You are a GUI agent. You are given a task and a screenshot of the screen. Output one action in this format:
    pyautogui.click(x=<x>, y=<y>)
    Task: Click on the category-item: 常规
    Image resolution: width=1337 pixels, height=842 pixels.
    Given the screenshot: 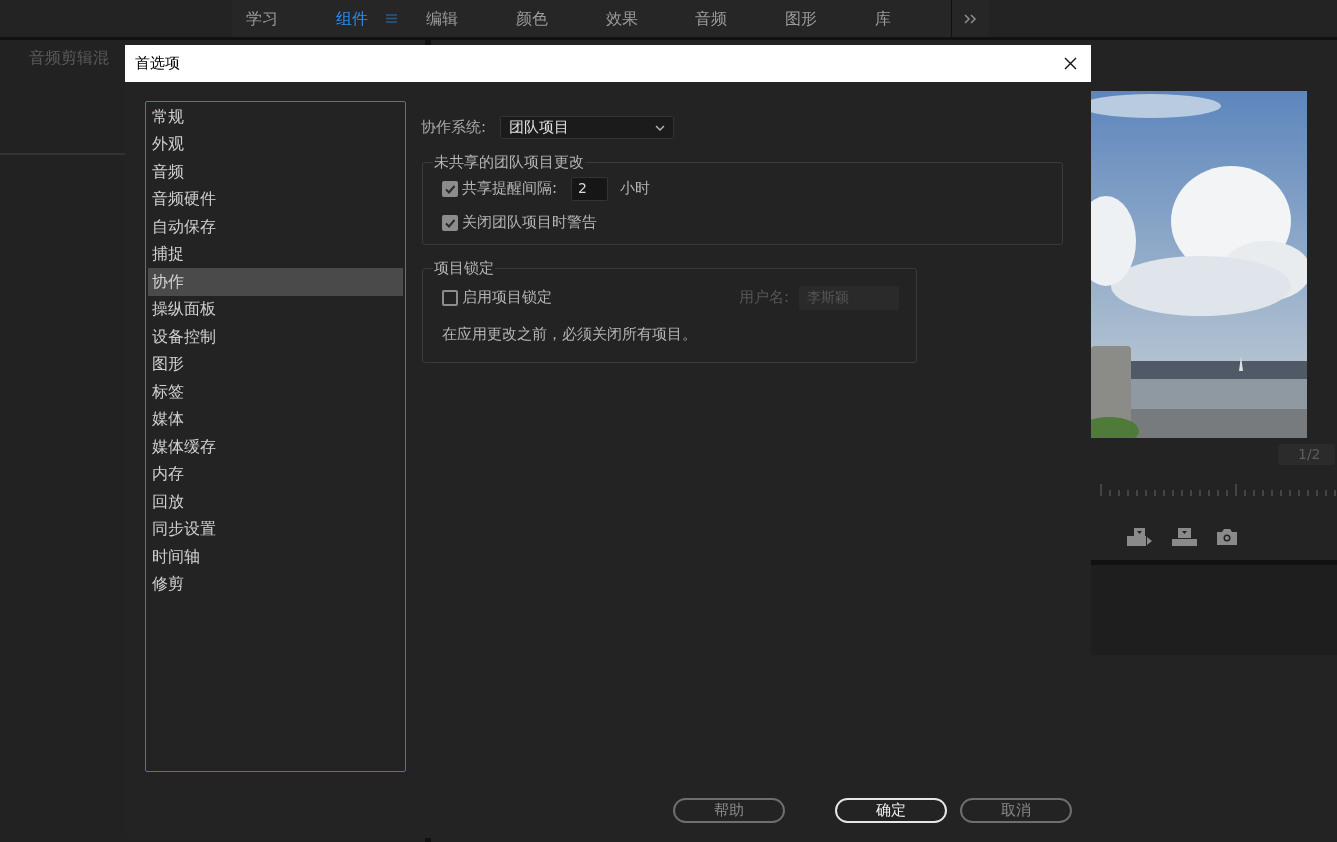 What is the action you would take?
    pyautogui.click(x=275, y=117)
    